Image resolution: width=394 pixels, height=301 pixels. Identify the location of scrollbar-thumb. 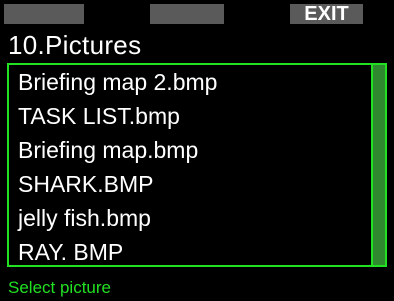
(379, 165).